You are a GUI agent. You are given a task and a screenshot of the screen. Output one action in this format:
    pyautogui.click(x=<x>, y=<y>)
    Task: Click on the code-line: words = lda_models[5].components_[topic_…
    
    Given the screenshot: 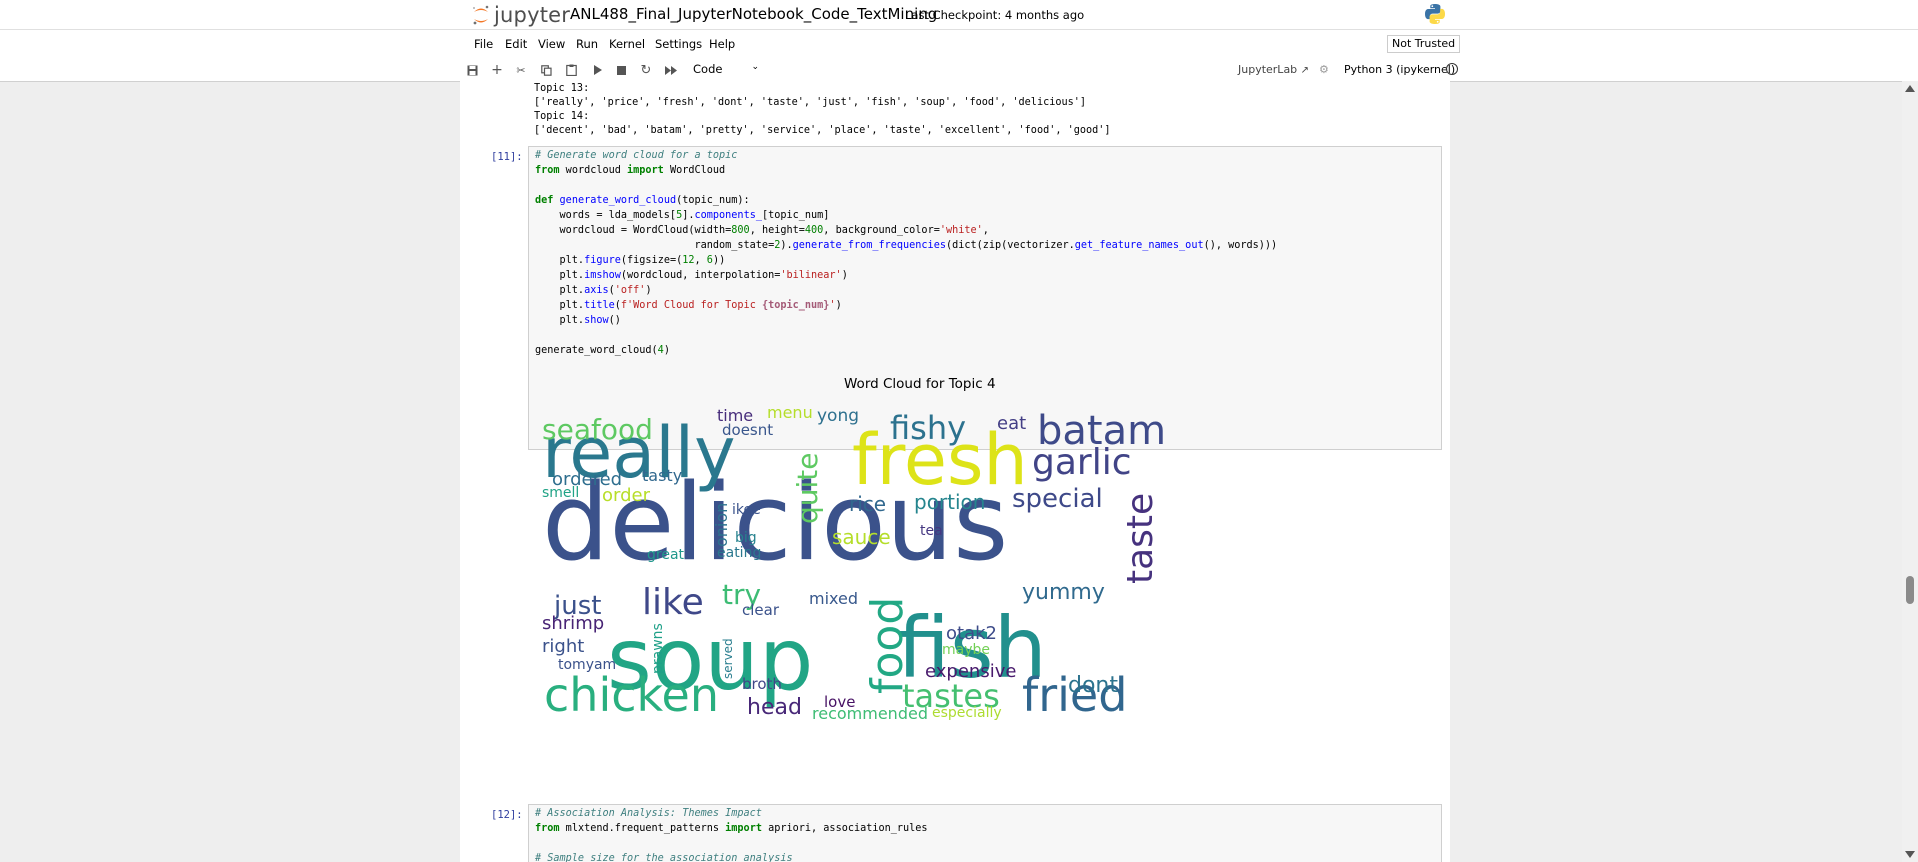 What is the action you would take?
    pyautogui.click(x=682, y=215)
    